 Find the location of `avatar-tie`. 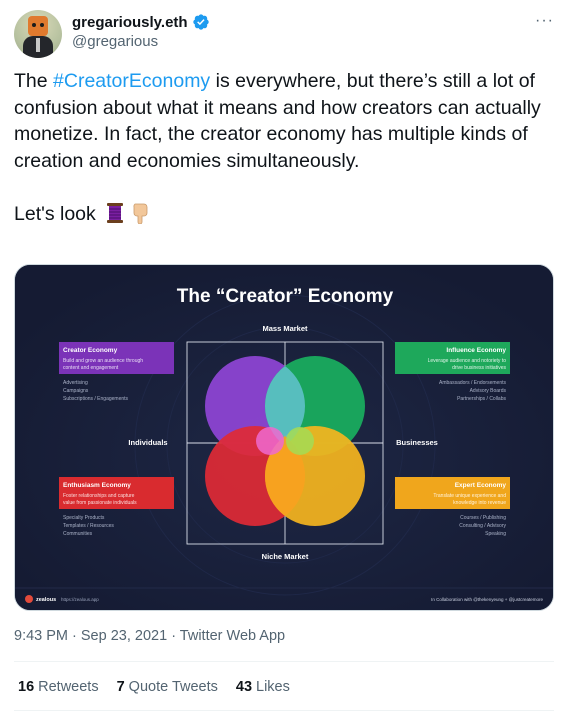

avatar-tie is located at coordinates (38, 45).